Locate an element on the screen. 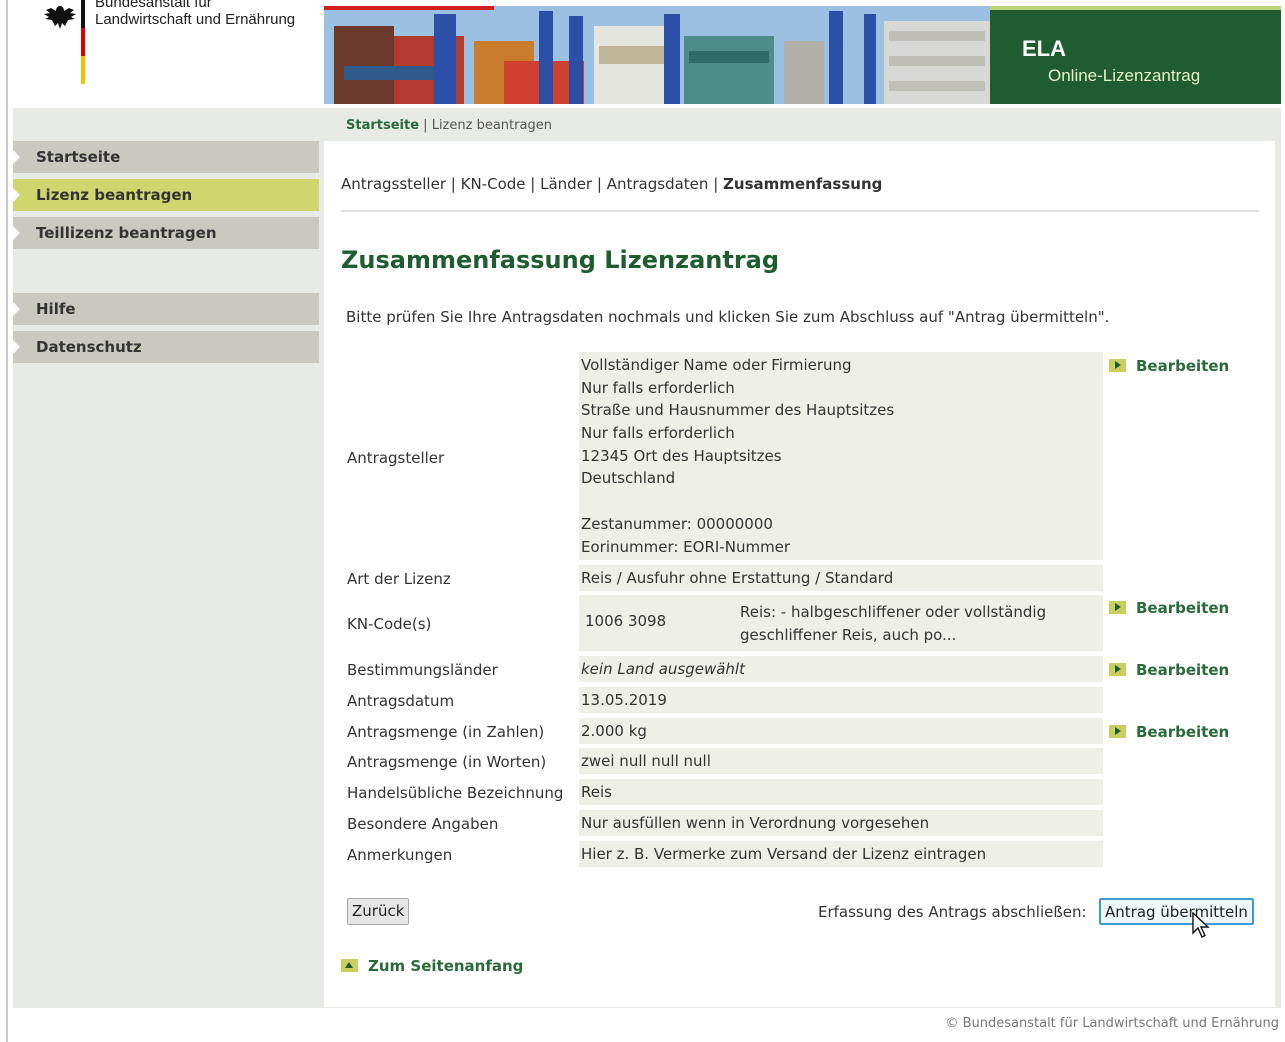 This screenshot has width=1285, height=1042. sidebar-item-lizenz-beantragen: Lizenz beantragen is located at coordinates (166, 195).